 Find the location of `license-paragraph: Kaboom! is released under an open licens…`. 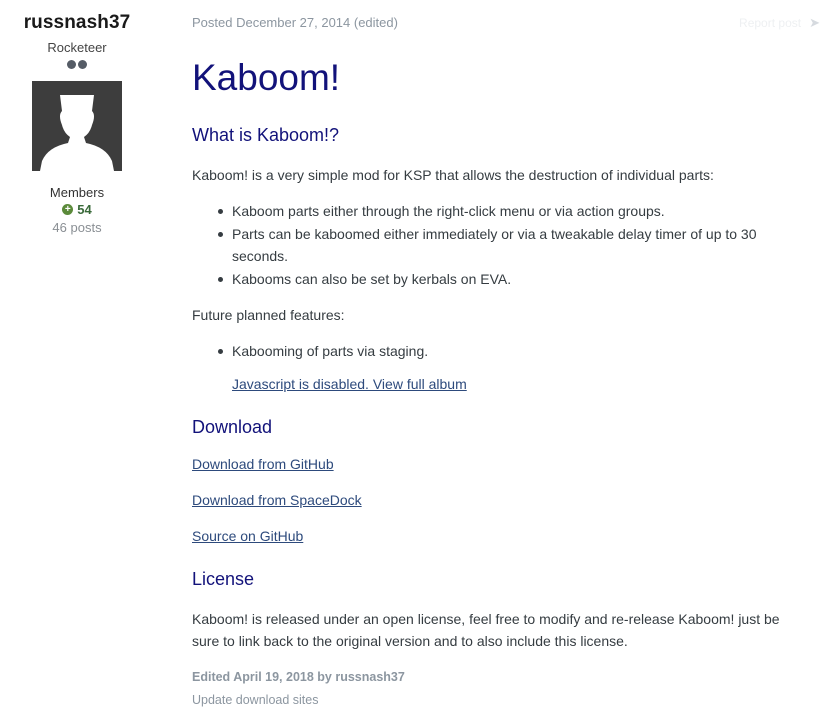

license-paragraph: Kaboom! is released under an open licens… is located at coordinates (486, 630).